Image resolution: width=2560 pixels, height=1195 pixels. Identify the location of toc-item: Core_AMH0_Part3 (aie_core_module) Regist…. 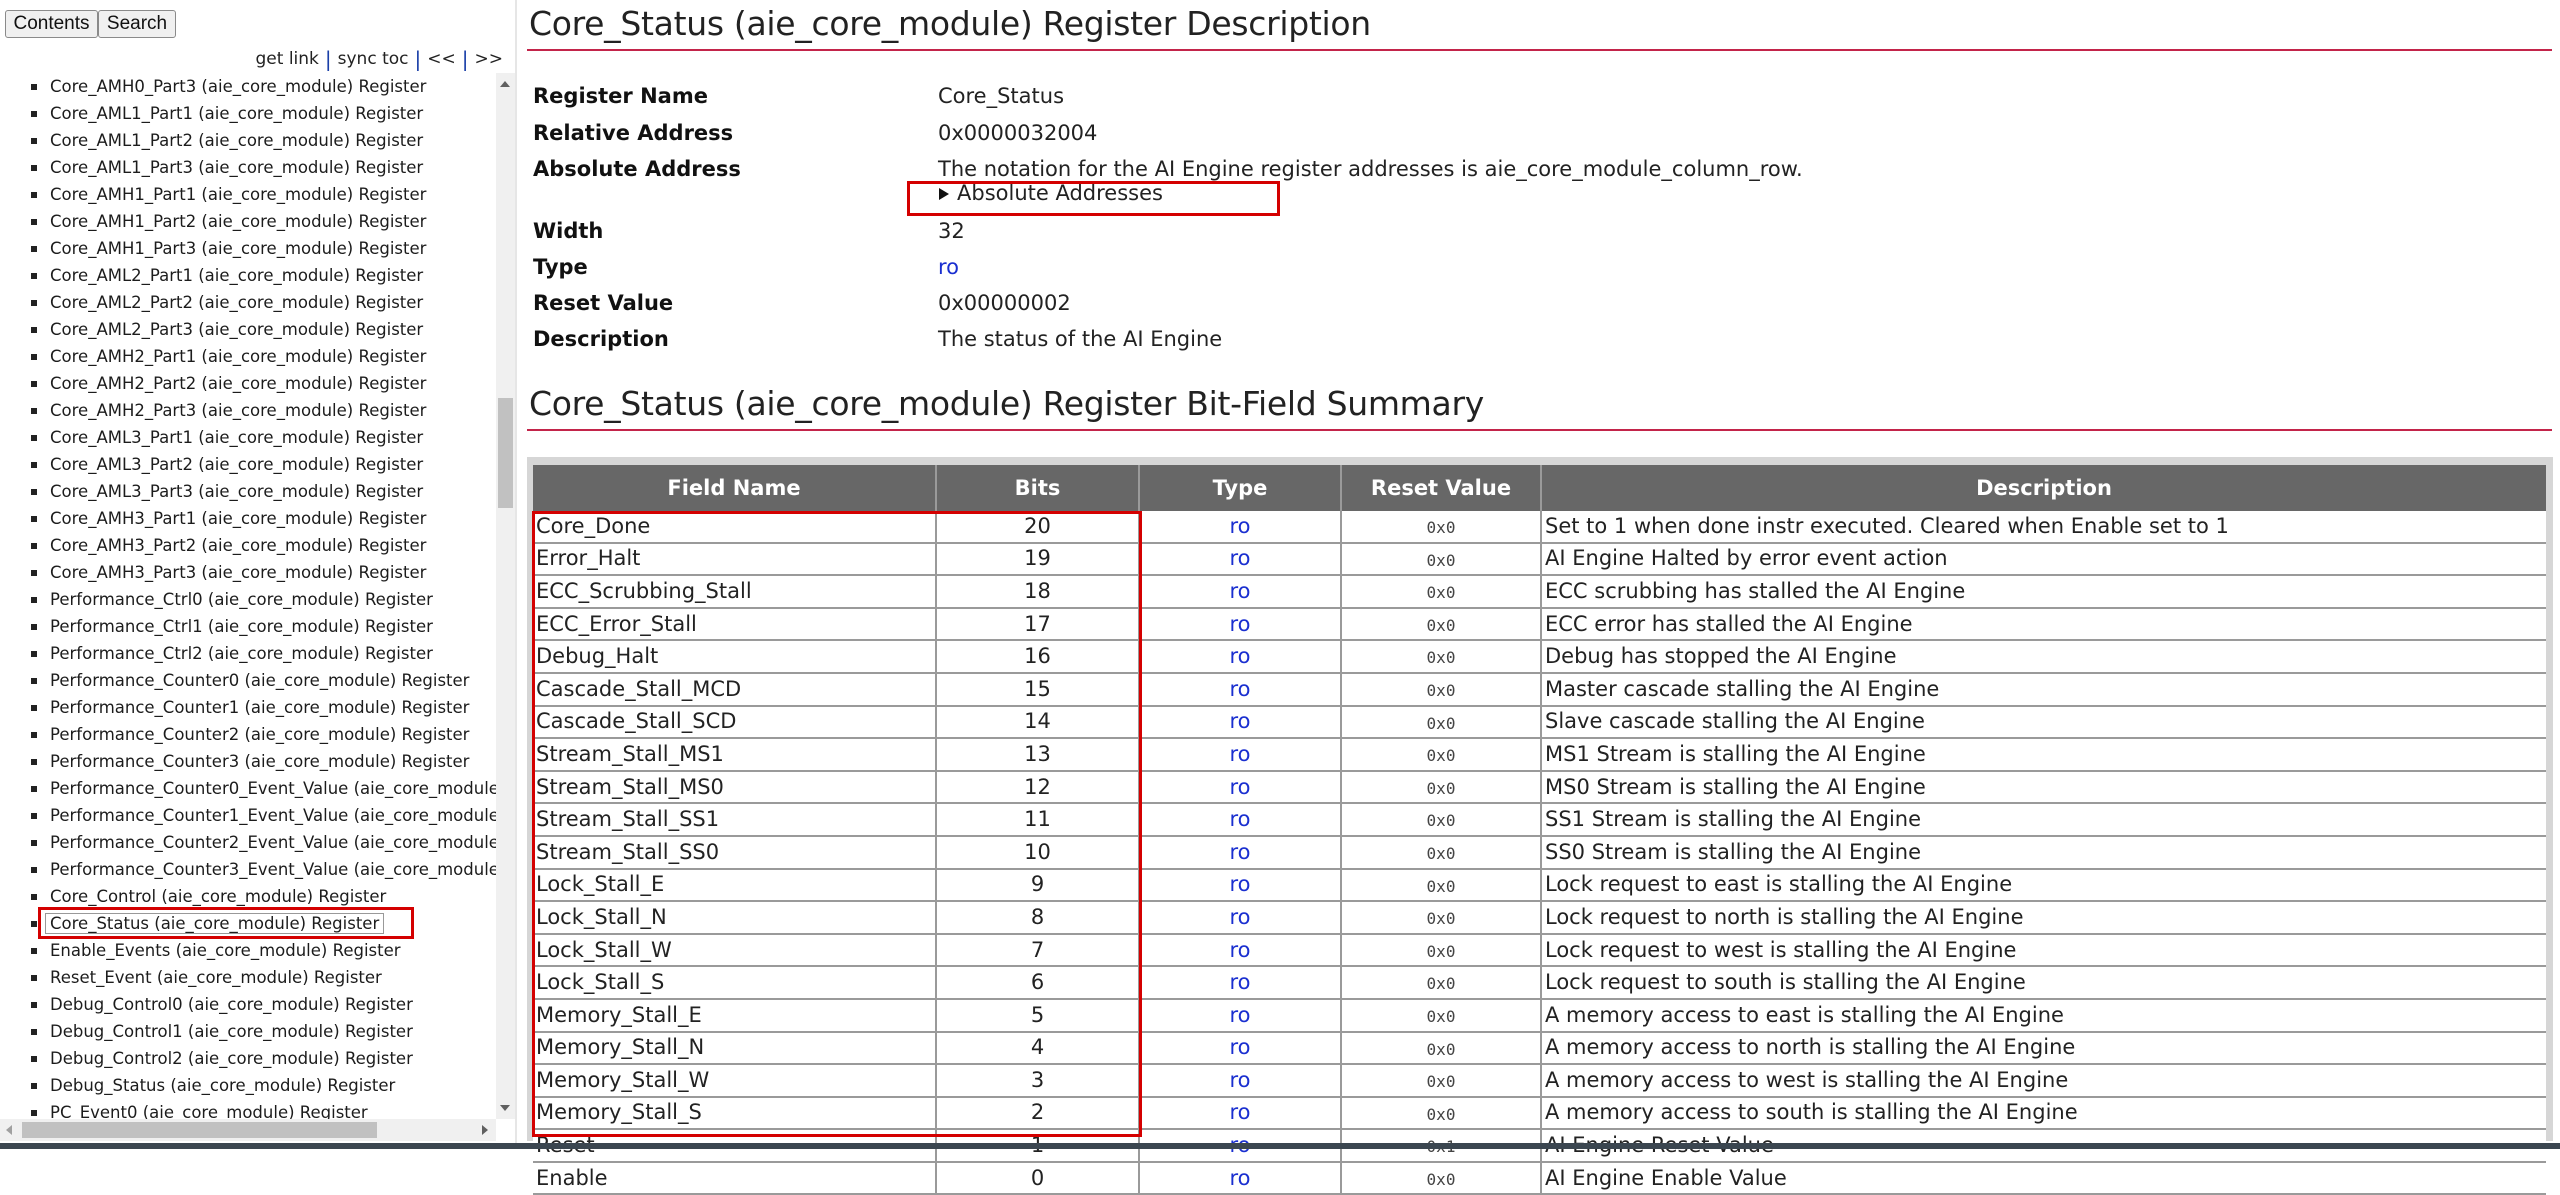
(248, 86).